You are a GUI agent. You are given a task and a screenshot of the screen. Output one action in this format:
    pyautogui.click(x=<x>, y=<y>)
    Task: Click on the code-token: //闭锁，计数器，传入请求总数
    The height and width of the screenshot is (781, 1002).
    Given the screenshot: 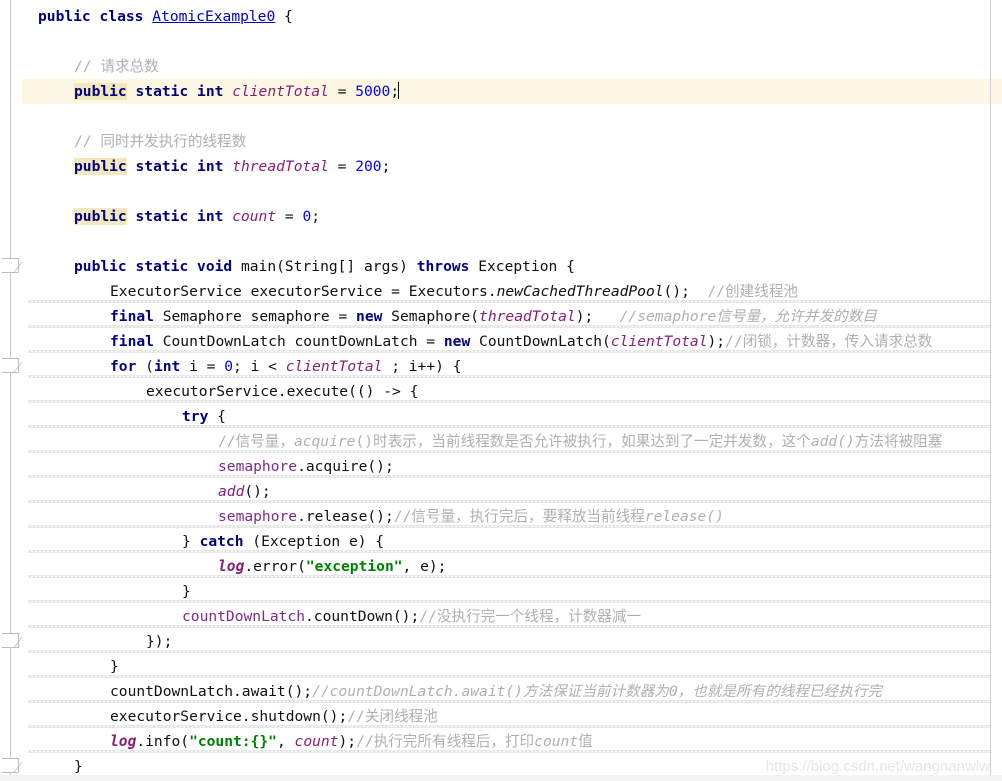 What is the action you would take?
    pyautogui.click(x=829, y=341)
    